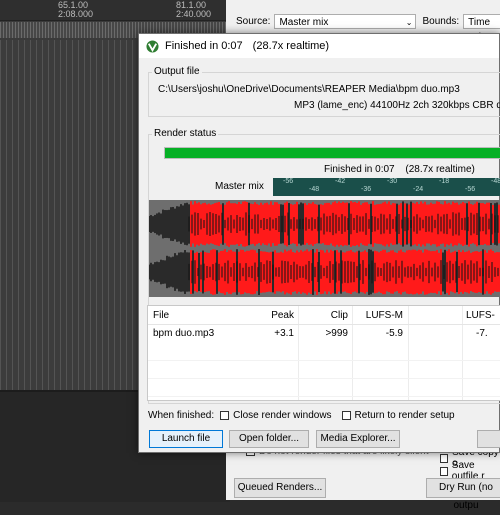  What do you see at coordinates (440, 169) in the screenshot?
I see `status-realtime: (28.7x realtime)` at bounding box center [440, 169].